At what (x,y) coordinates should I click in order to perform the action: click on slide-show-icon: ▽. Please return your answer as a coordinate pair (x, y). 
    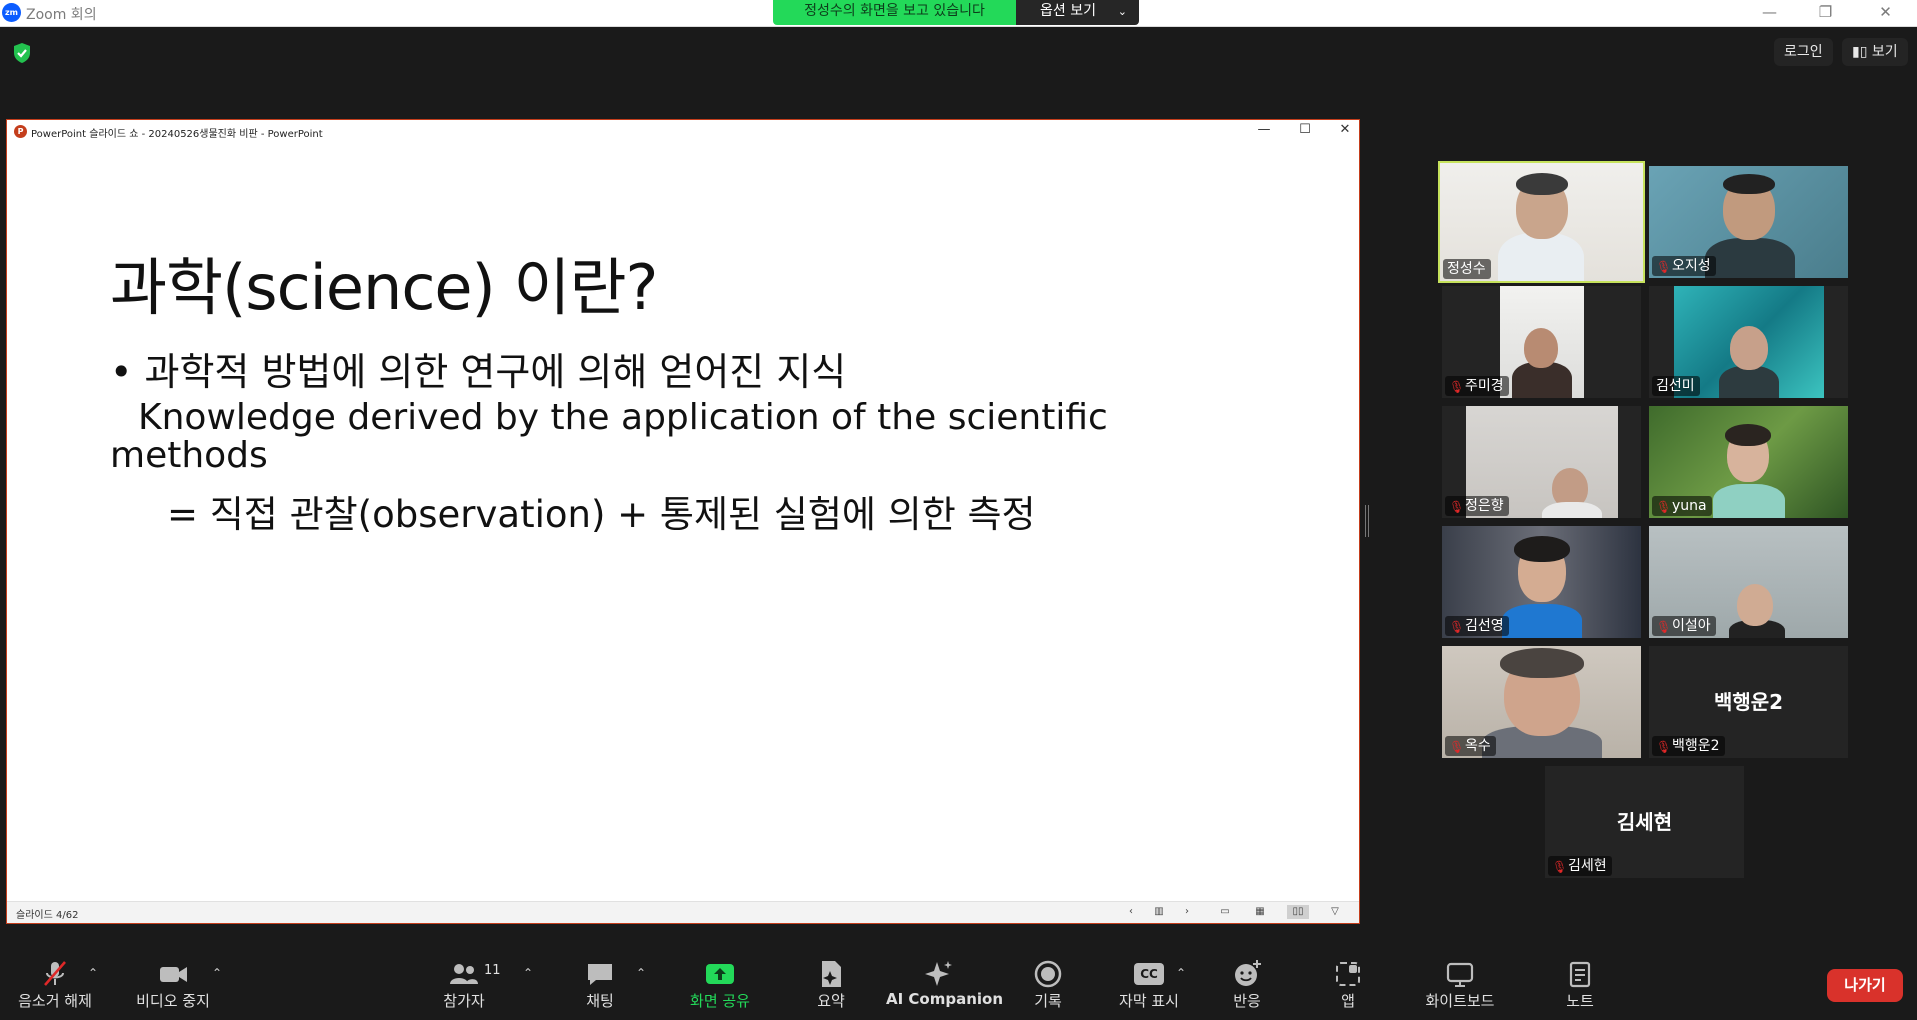
    Looking at the image, I should click on (1335, 912).